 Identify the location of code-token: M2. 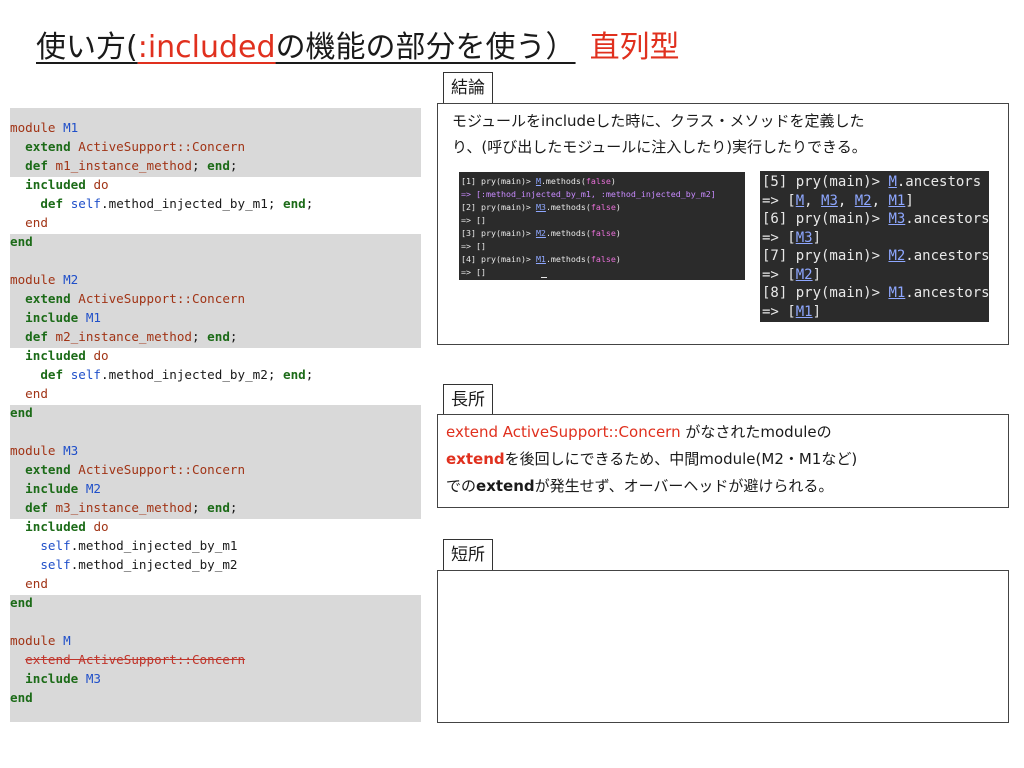
(93, 488).